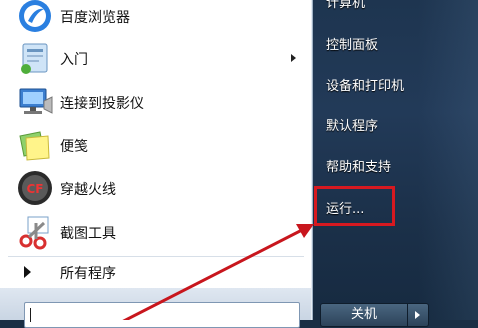  Describe the element at coordinates (74, 147) in the screenshot. I see `program-label: 便笺` at that location.